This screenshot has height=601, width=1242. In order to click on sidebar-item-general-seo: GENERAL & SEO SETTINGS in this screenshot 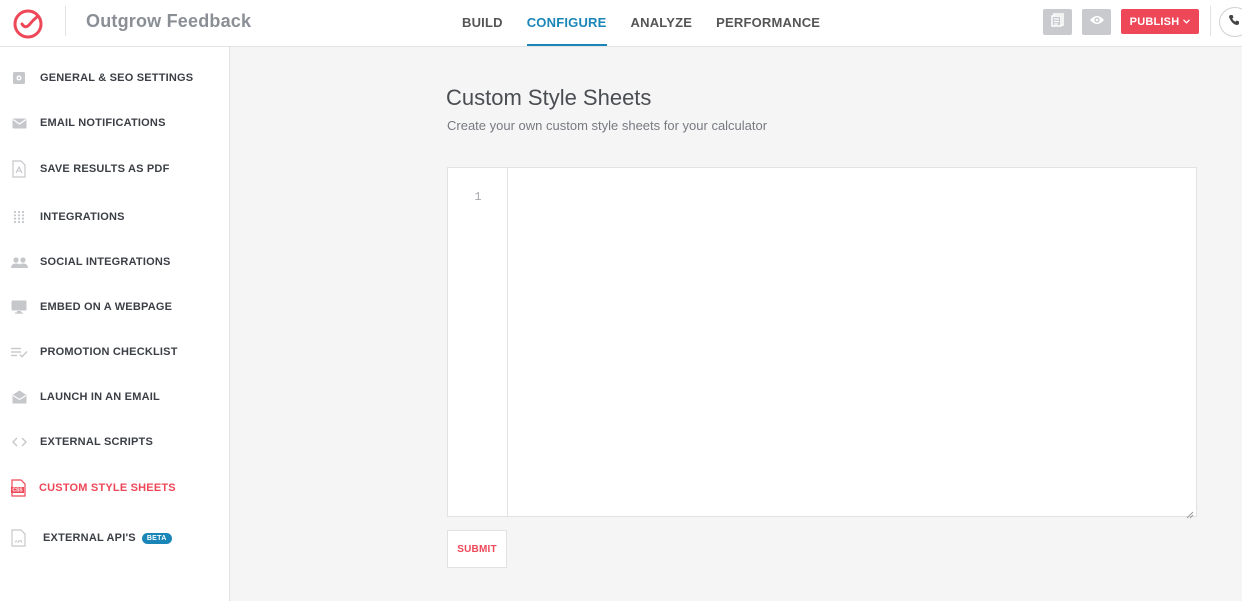, I will do `click(114, 78)`.